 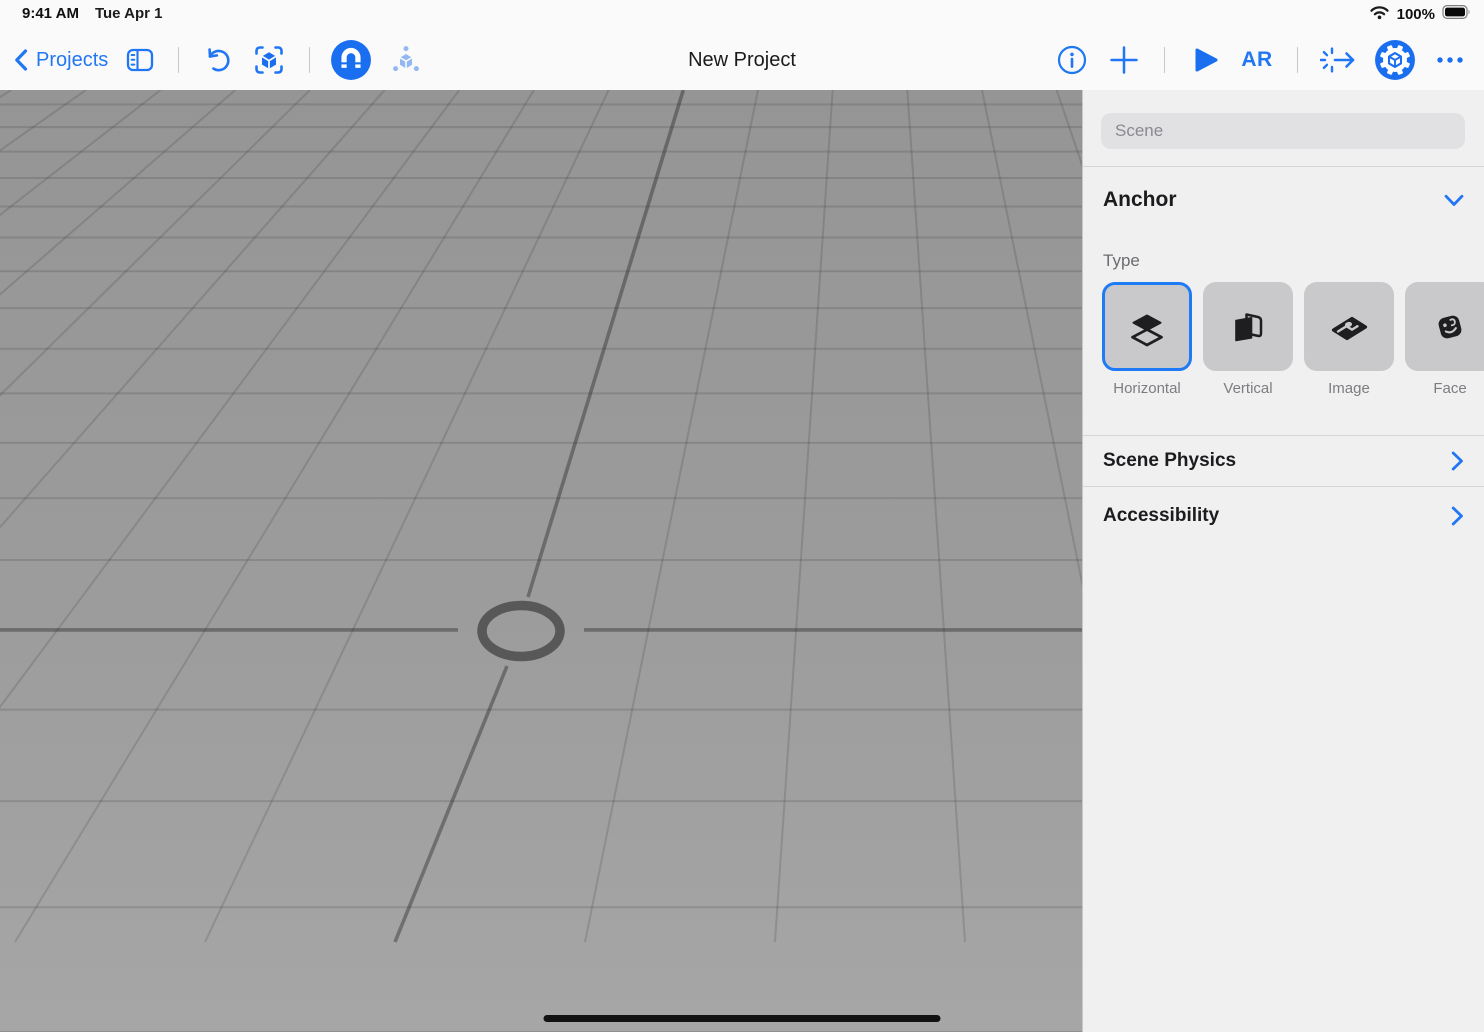 I want to click on anchor-type-name: Image, so click(x=1349, y=388).